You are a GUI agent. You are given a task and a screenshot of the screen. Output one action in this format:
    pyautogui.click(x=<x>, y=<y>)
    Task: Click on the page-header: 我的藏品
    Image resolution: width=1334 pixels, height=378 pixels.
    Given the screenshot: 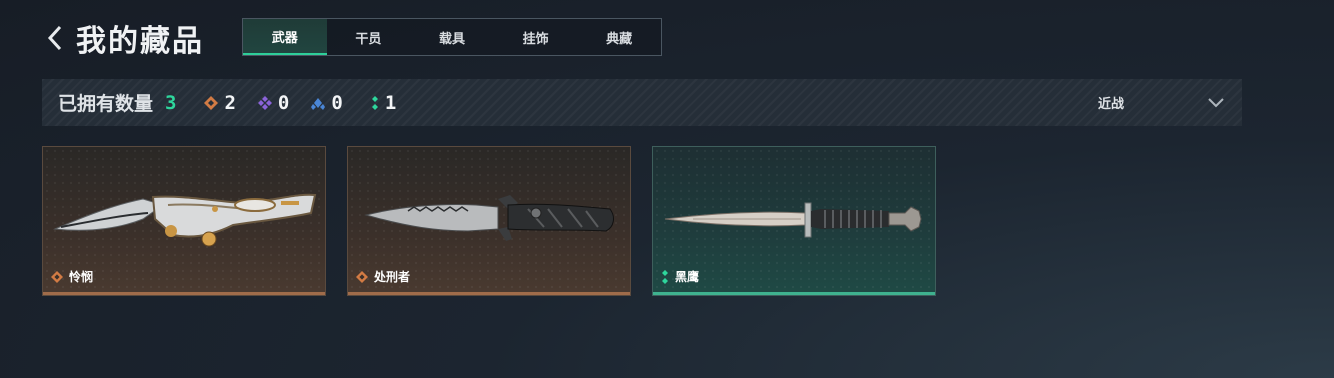 What is the action you would take?
    pyautogui.click(x=124, y=38)
    